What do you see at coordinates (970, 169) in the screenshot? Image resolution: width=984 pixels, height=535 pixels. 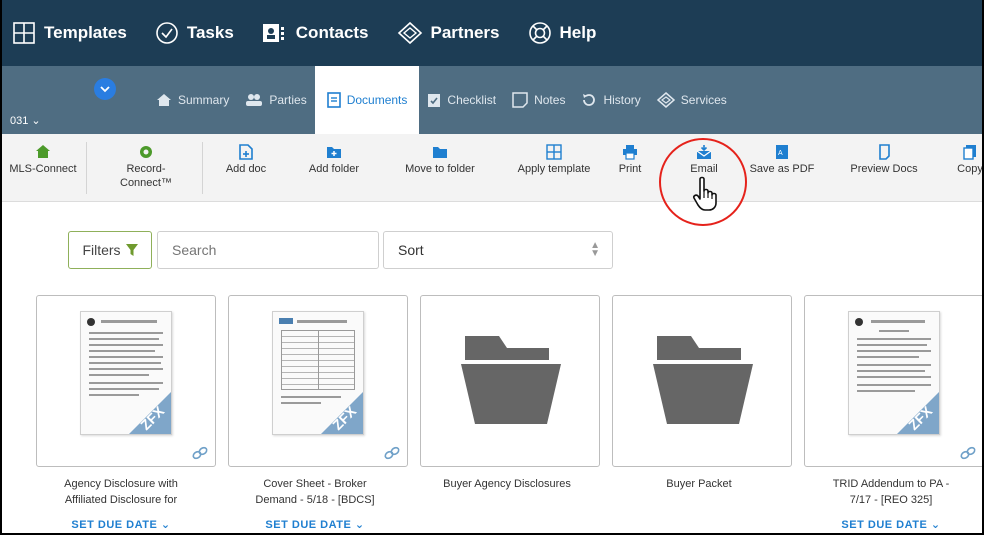 I see `copy-label: Copy` at bounding box center [970, 169].